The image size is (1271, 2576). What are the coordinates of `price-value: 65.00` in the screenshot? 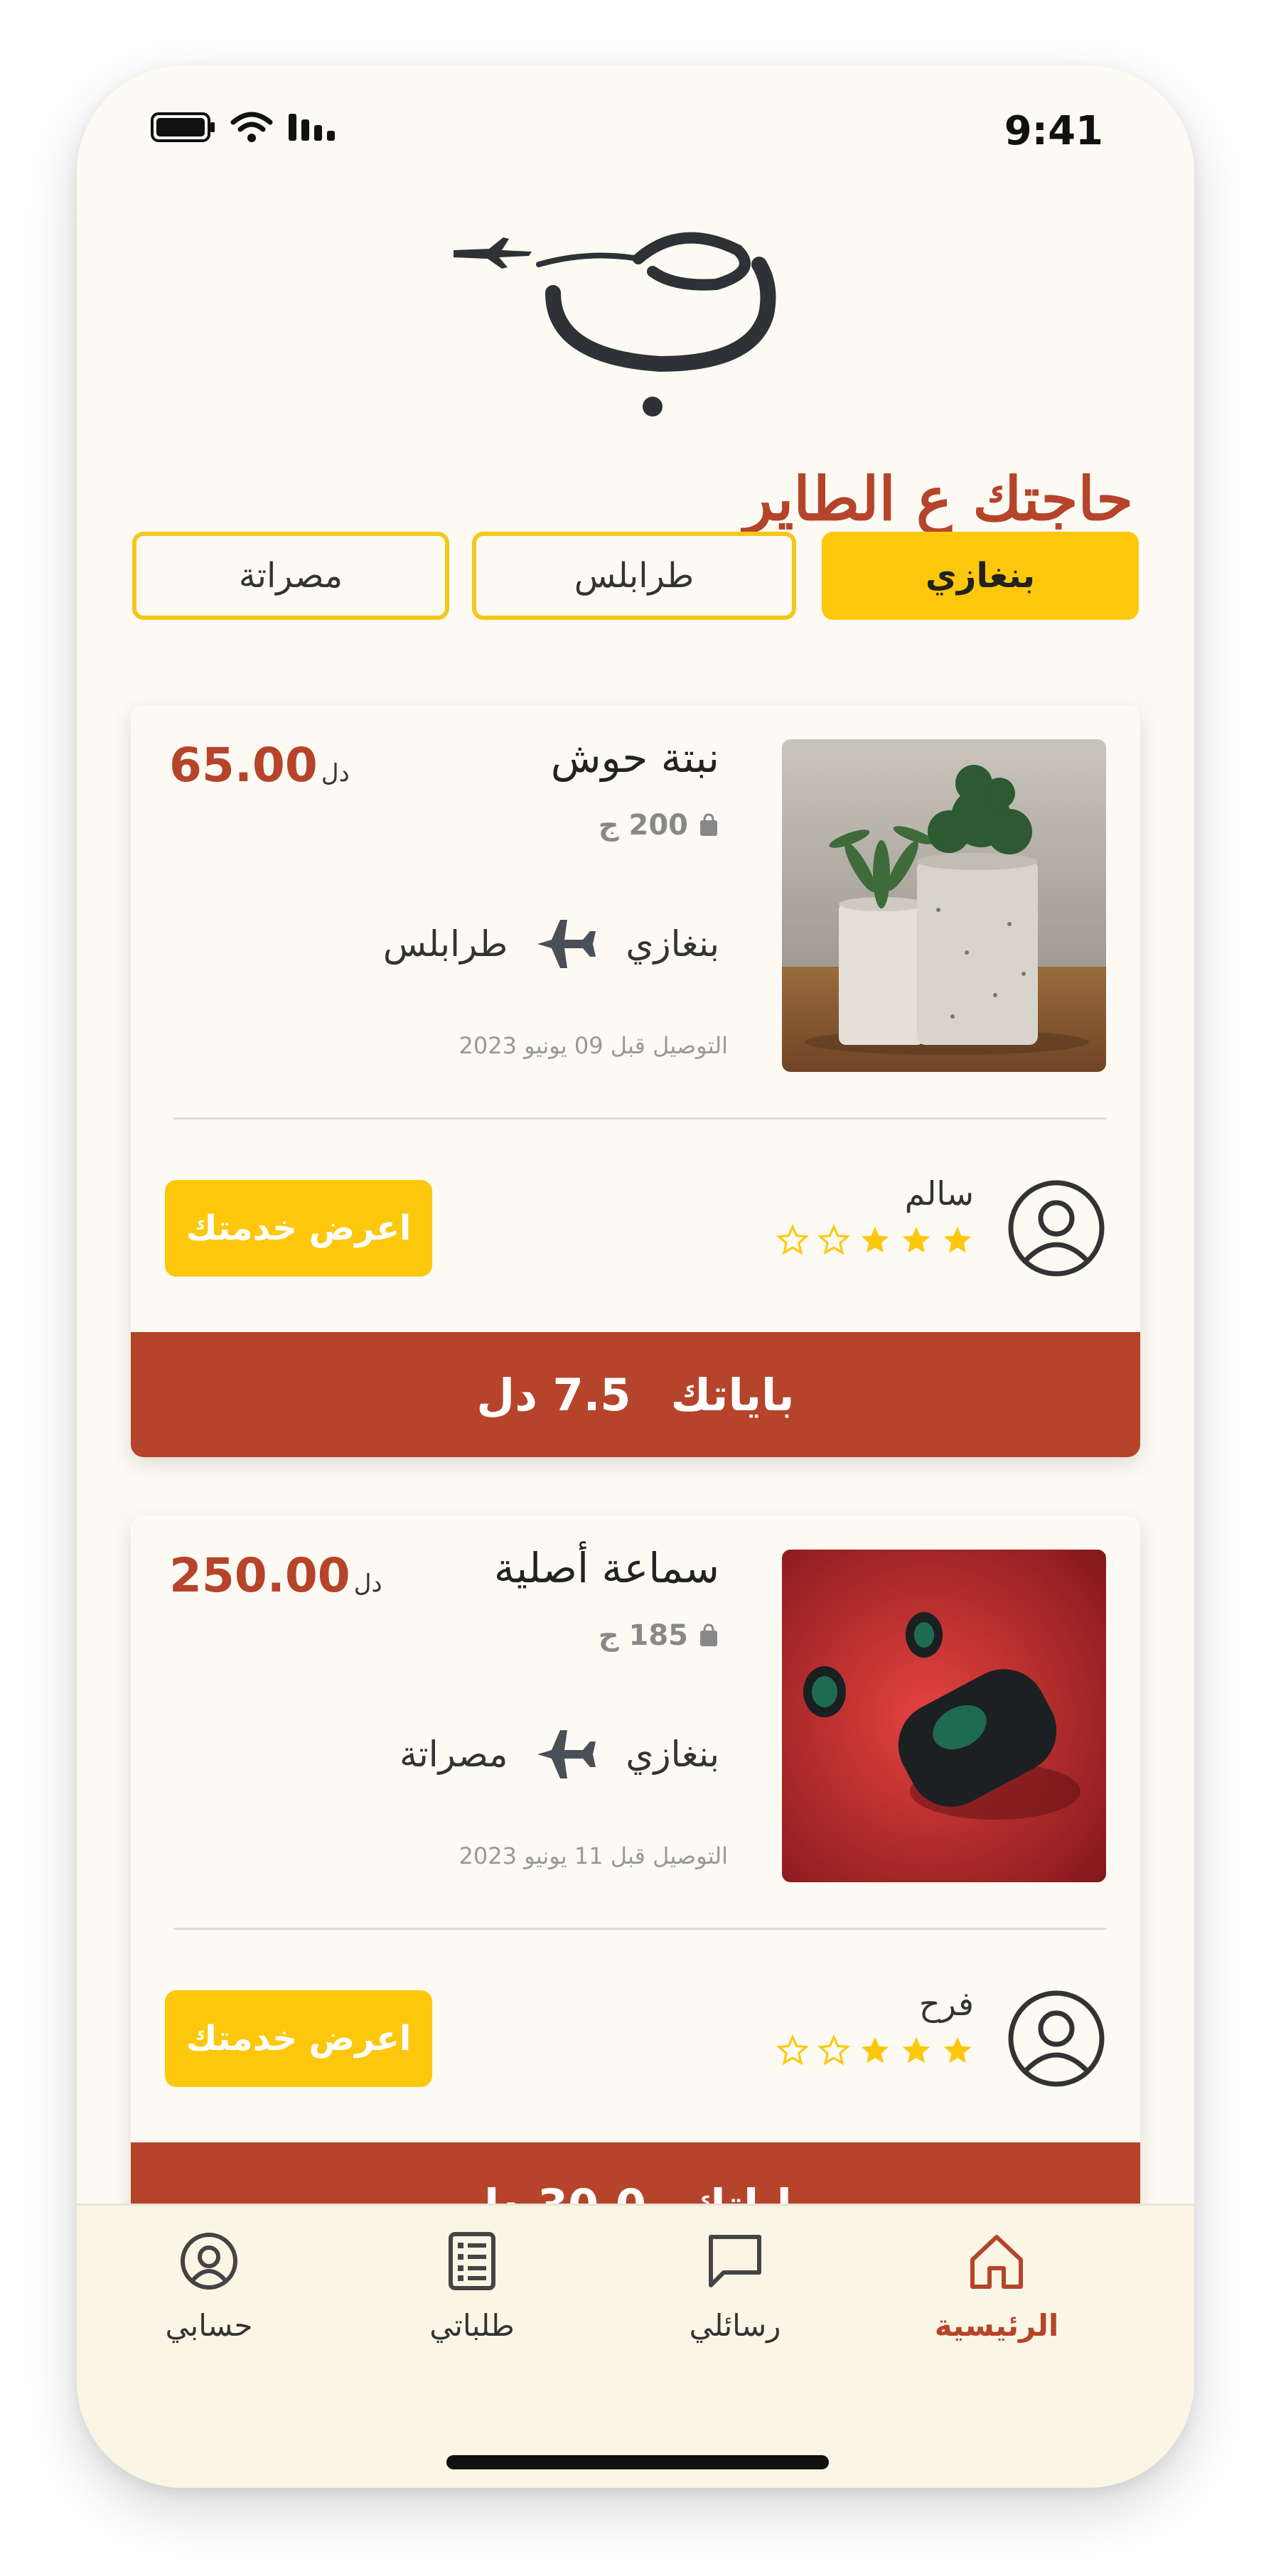 It's located at (243, 765).